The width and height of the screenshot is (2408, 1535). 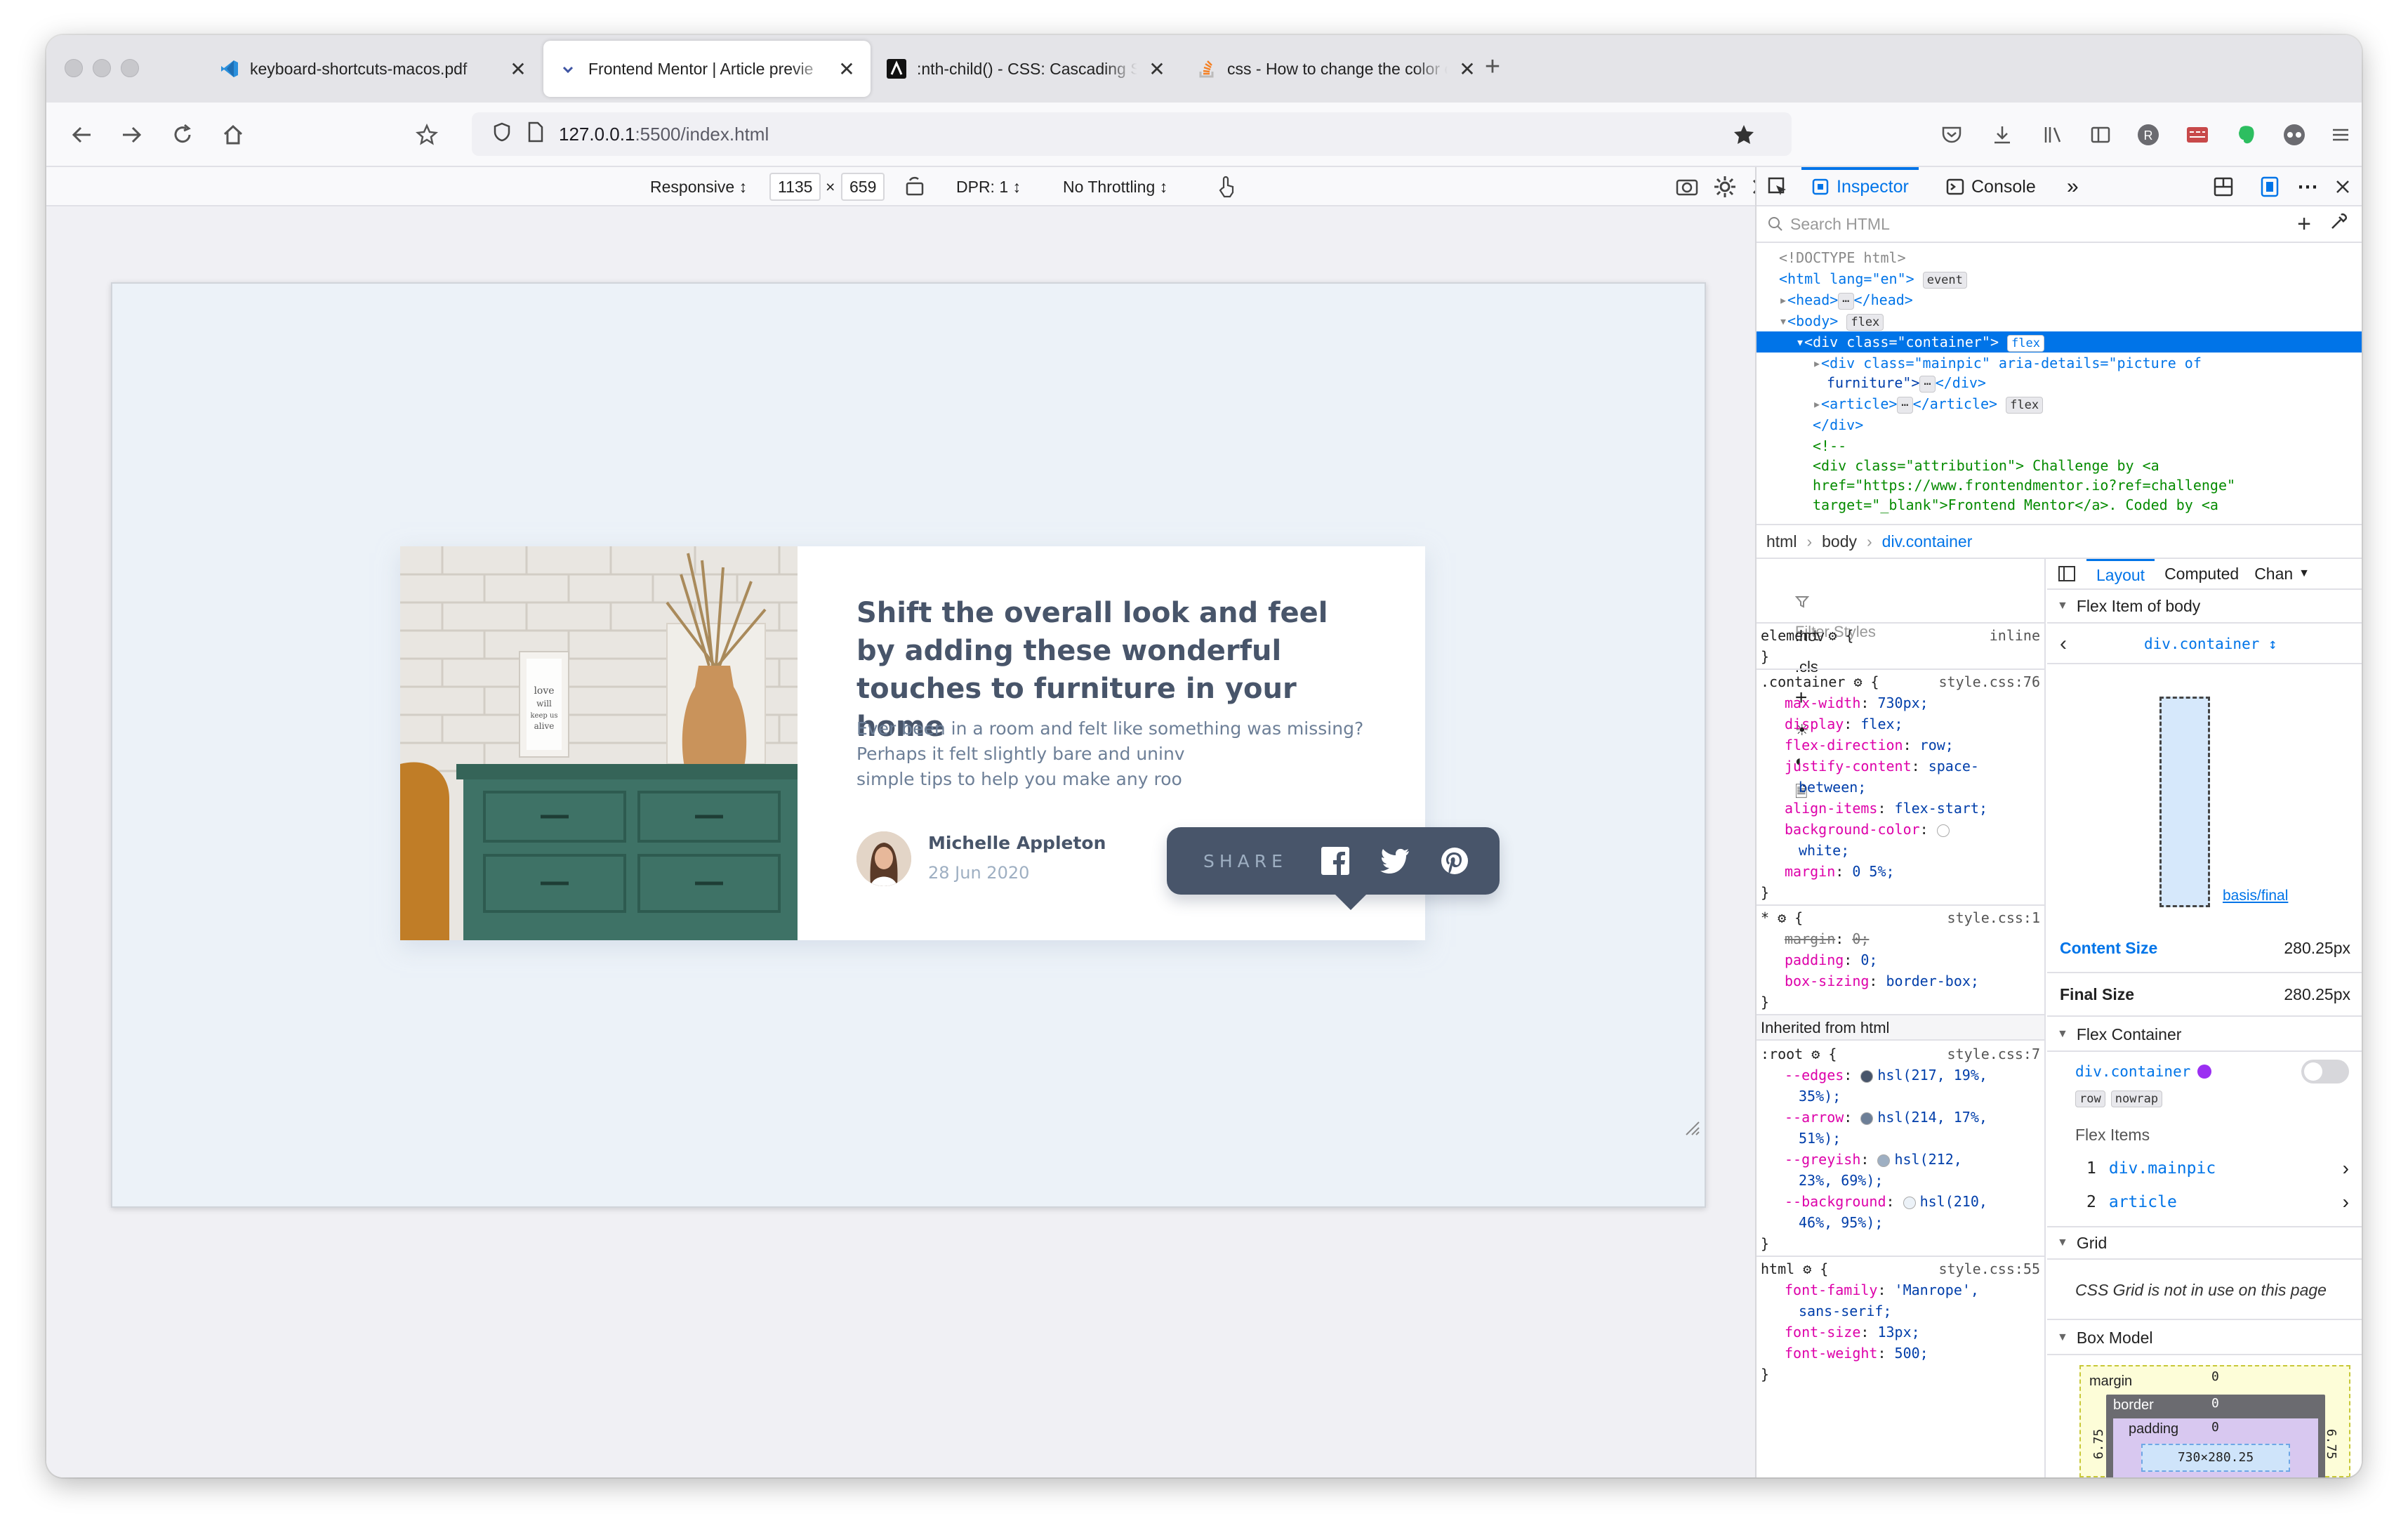 What do you see at coordinates (2204, 1202) in the screenshot?
I see `flex-item-entry: 2 article ›` at bounding box center [2204, 1202].